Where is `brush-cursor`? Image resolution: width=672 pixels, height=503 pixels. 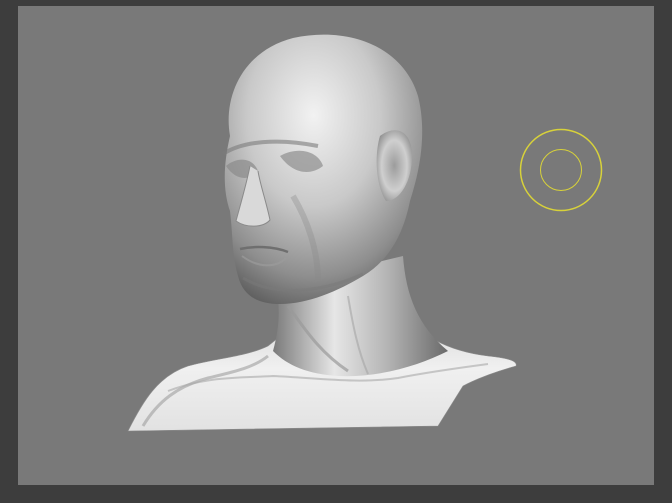
brush-cursor is located at coordinates (561, 170).